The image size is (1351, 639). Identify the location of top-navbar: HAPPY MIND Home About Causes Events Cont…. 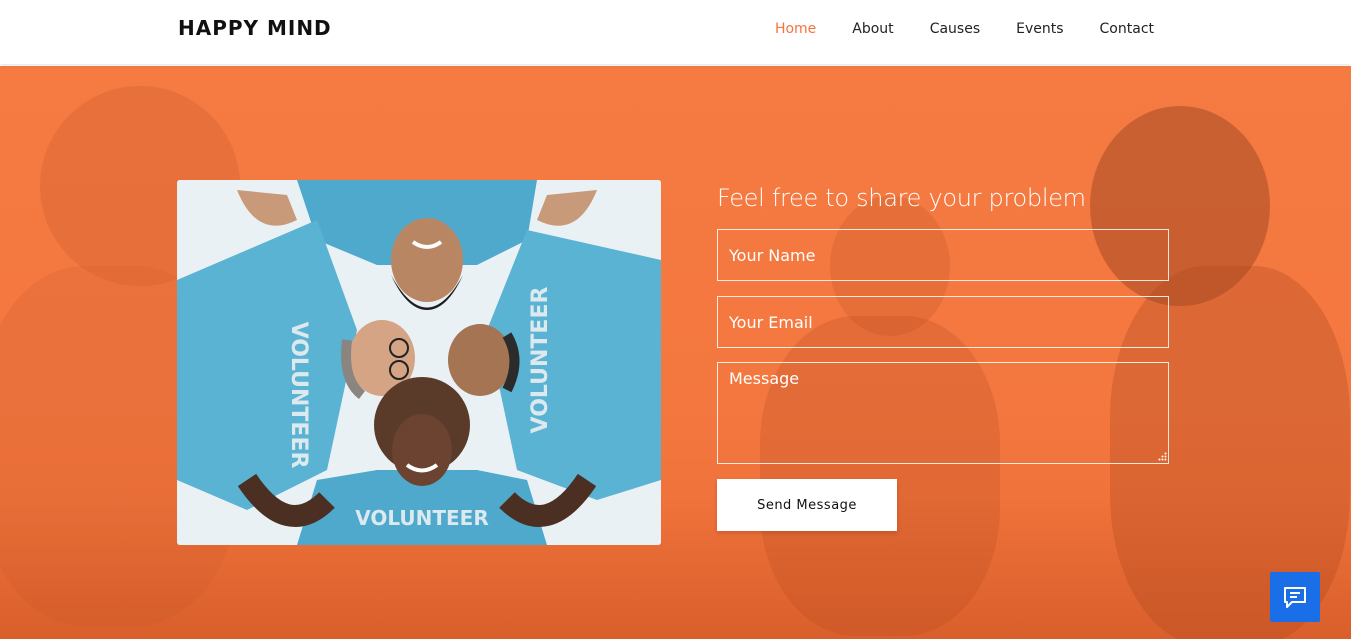
(675, 32).